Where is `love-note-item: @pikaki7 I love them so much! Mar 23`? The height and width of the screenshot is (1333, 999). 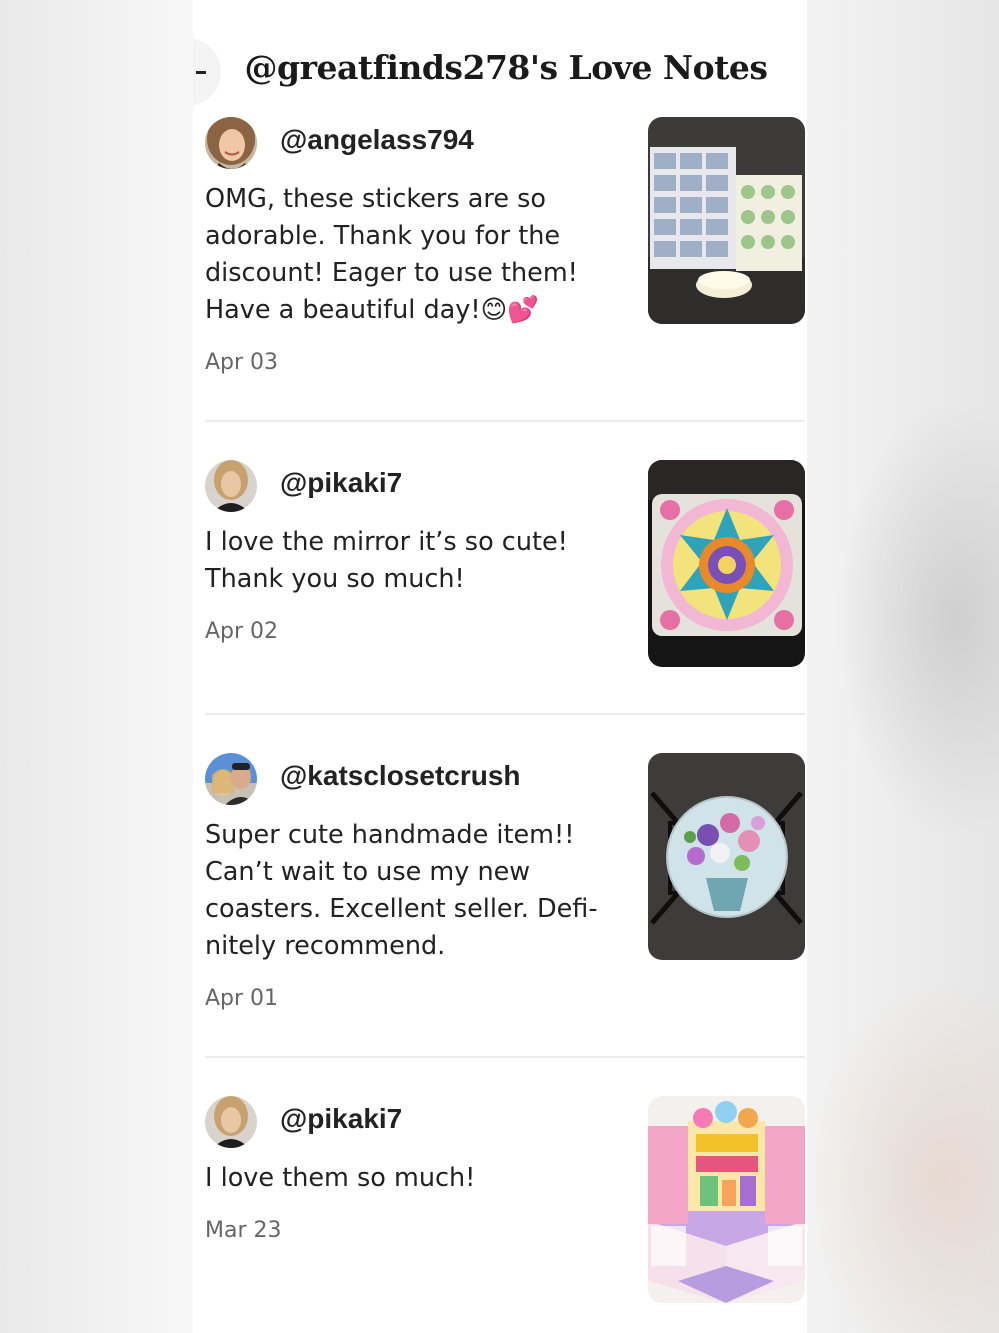
love-note-item: @pikaki7 I love them so much! Mar 23 is located at coordinates (505, 1201).